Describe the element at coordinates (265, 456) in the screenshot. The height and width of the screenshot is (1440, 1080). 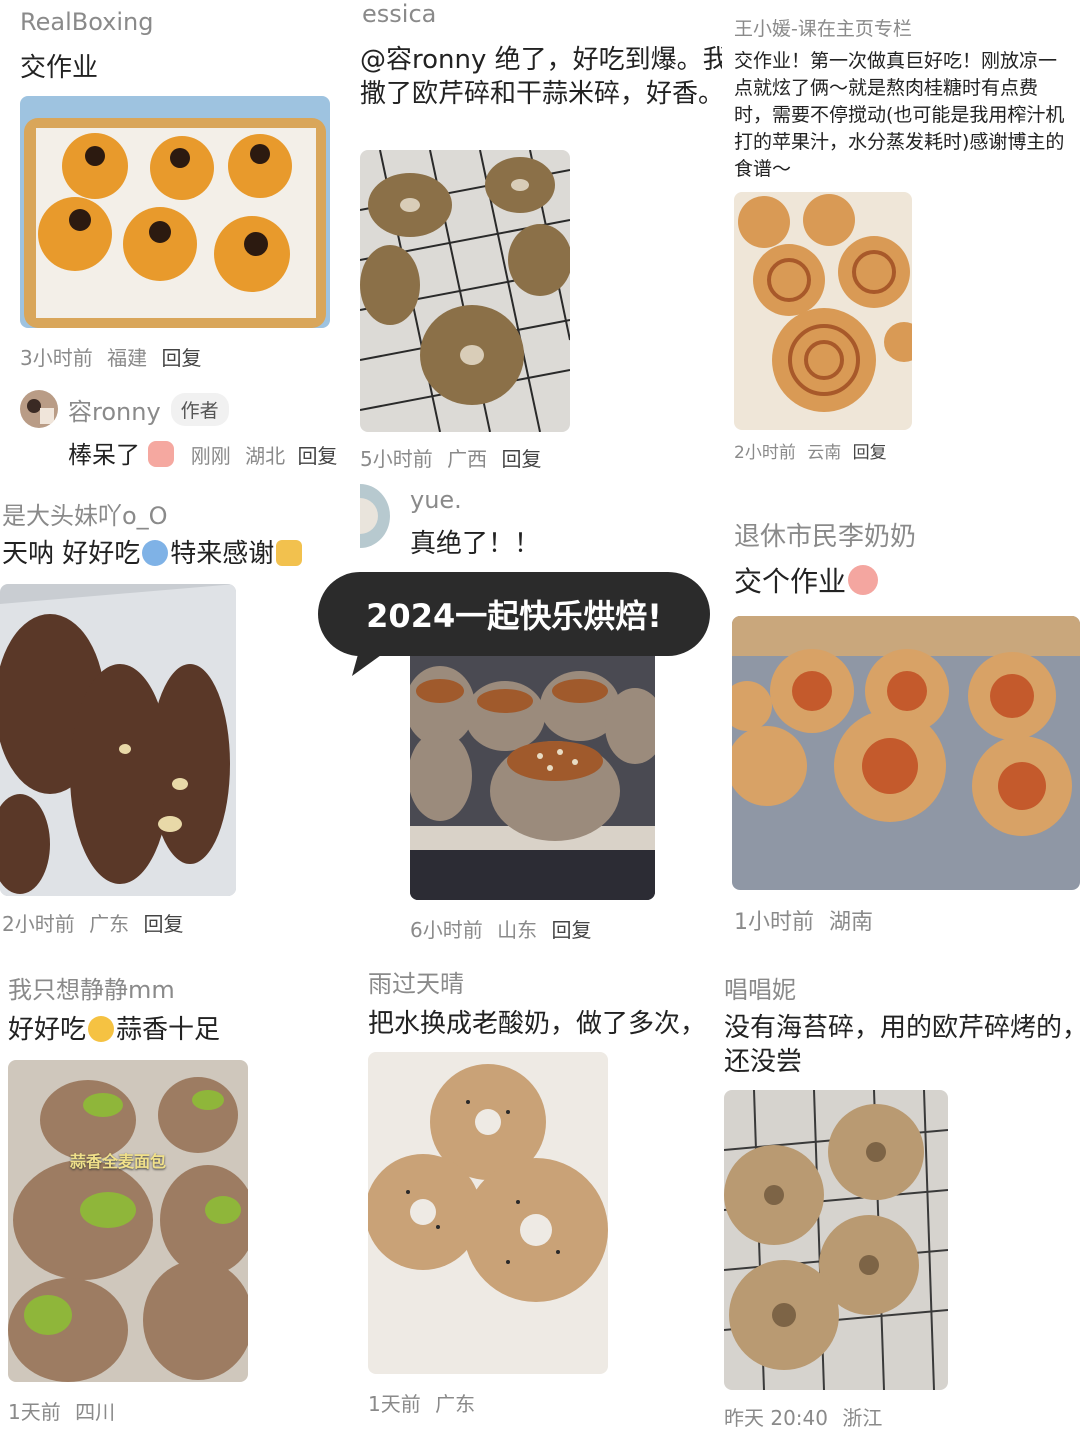
I see `location-label: 湖北` at that location.